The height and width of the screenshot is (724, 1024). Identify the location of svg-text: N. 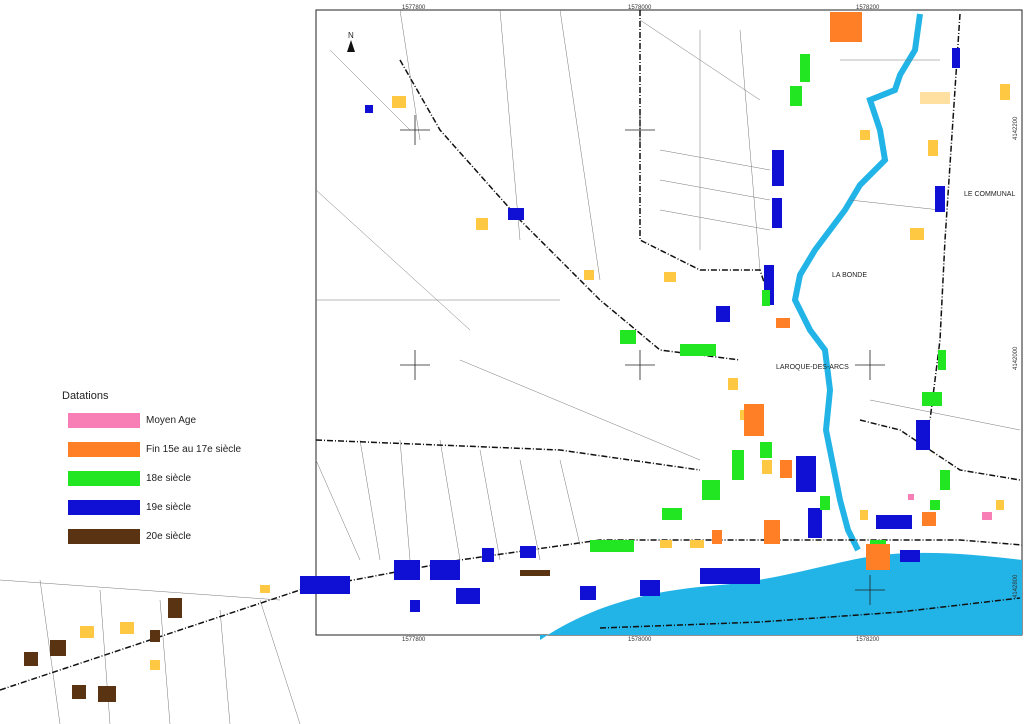
(351, 35).